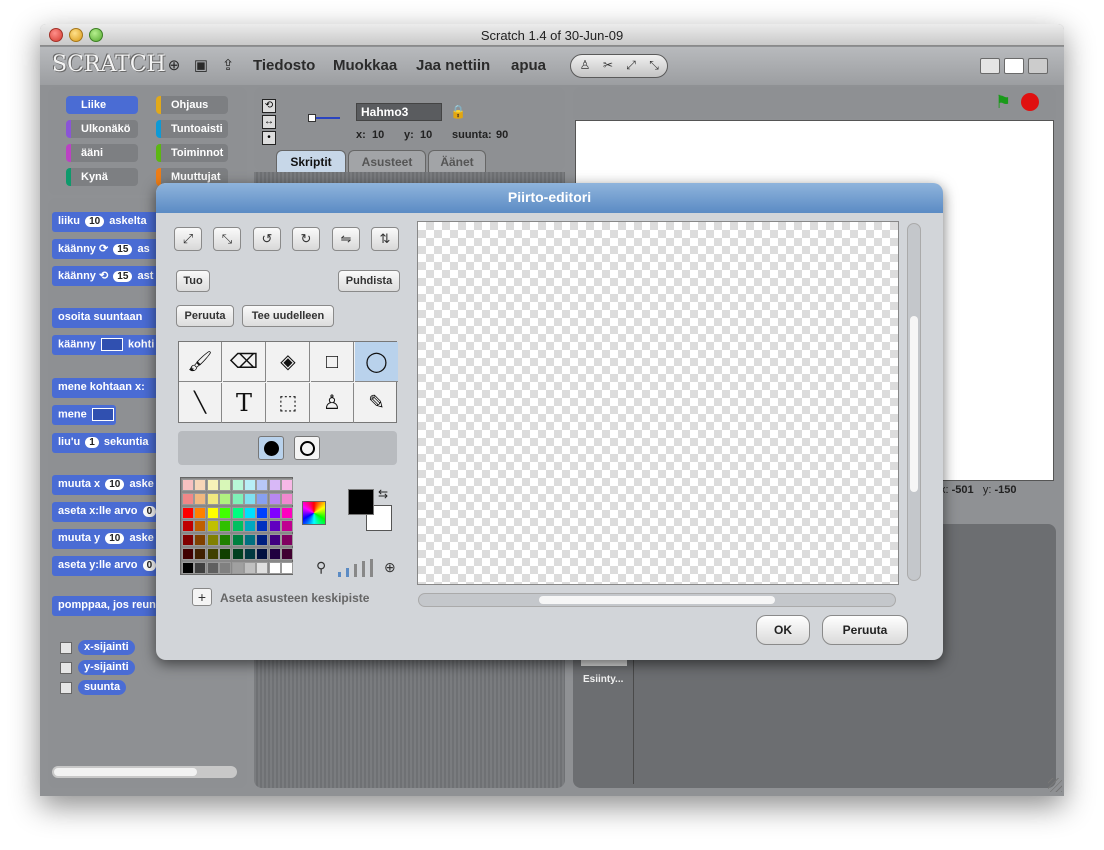 The width and height of the screenshot is (1104, 850). I want to click on category-sound: ääni, so click(102, 153).